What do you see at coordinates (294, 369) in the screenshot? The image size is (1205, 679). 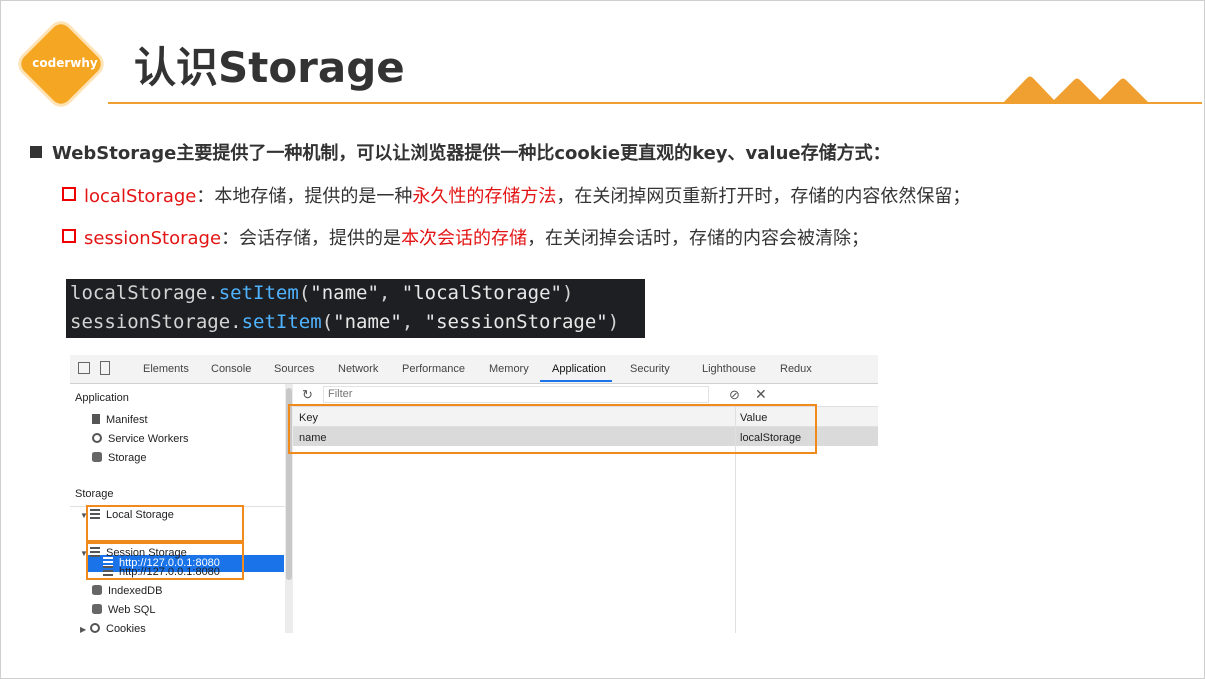 I see `tab-sources: Sources` at bounding box center [294, 369].